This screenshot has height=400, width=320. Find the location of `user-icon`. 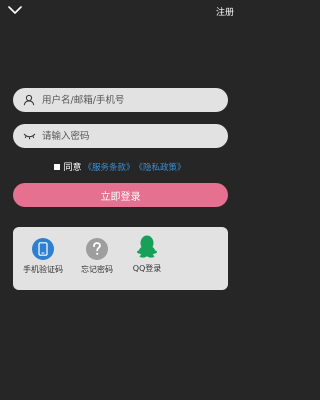

user-icon is located at coordinates (29, 100).